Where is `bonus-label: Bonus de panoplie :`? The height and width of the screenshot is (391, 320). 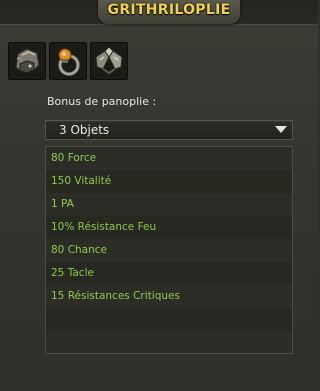
bonus-label: Bonus de panoplie : is located at coordinates (102, 101).